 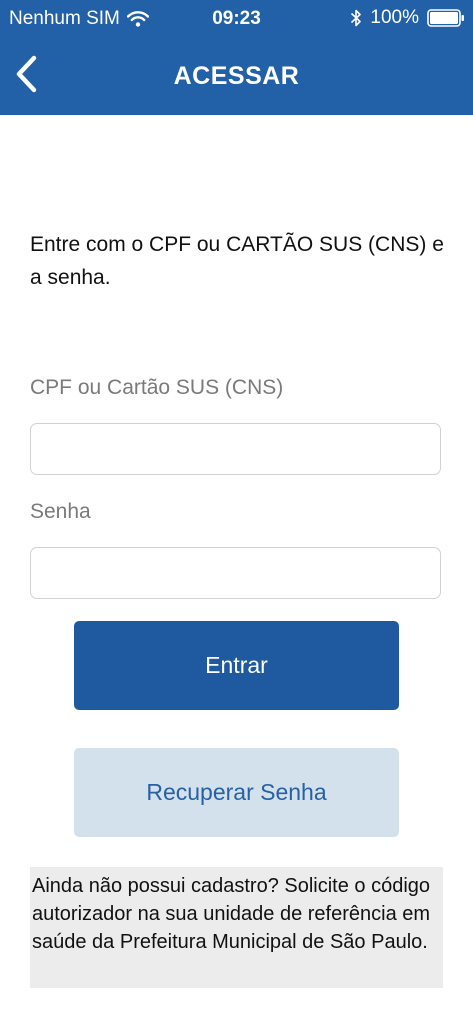 I want to click on cpf-input, so click(x=235, y=449).